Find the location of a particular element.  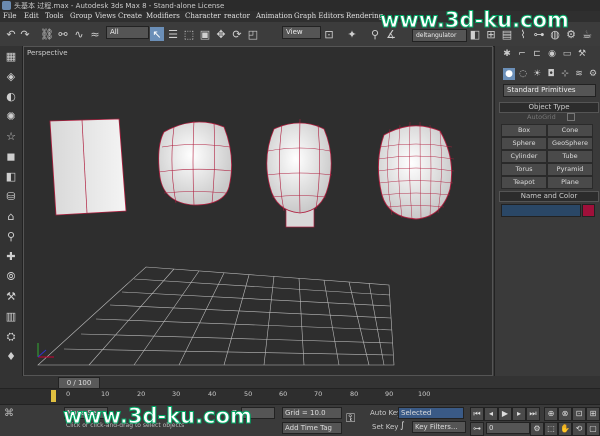

play-icon: ▶ is located at coordinates (505, 414).